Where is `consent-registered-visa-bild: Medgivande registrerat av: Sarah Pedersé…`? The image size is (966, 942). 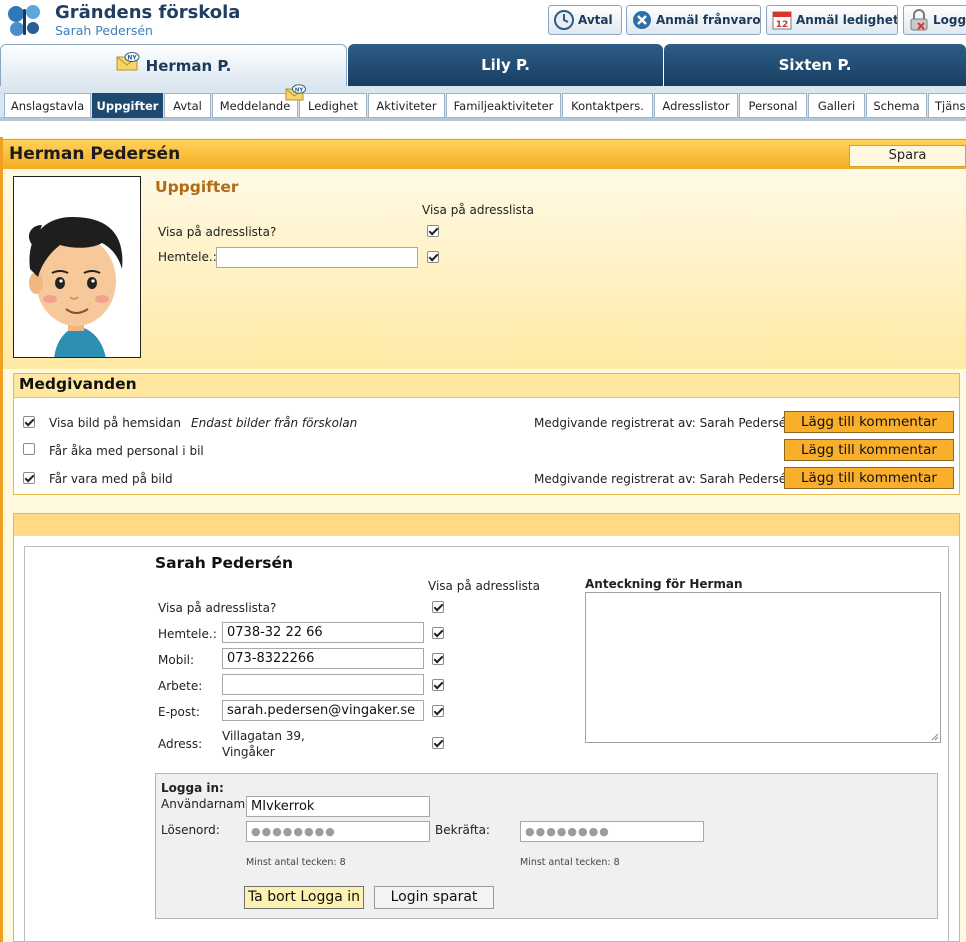 consent-registered-visa-bild: Medgivande registrerat av: Sarah Pedersé… is located at coordinates (664, 423).